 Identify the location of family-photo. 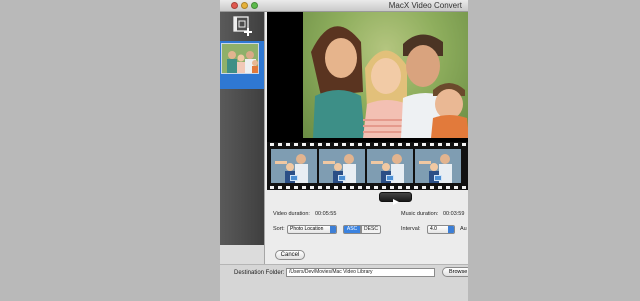
(385, 75).